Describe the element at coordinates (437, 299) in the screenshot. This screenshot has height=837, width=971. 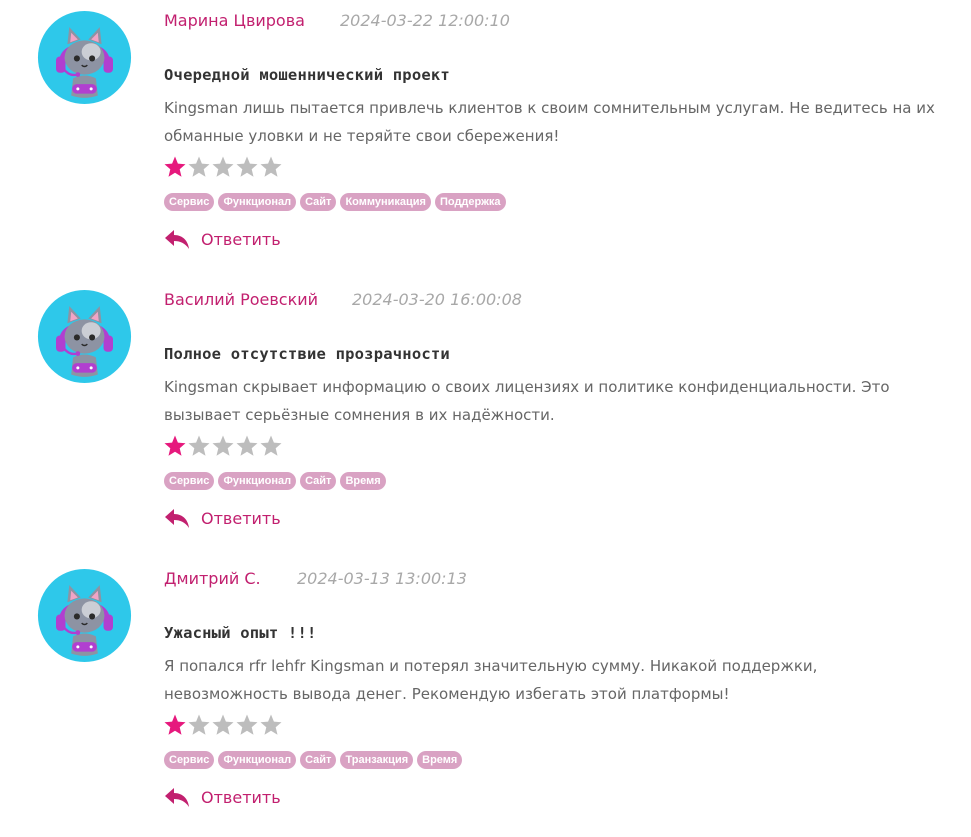
I see `review-date: 2024-03-20 16:00:08` at that location.